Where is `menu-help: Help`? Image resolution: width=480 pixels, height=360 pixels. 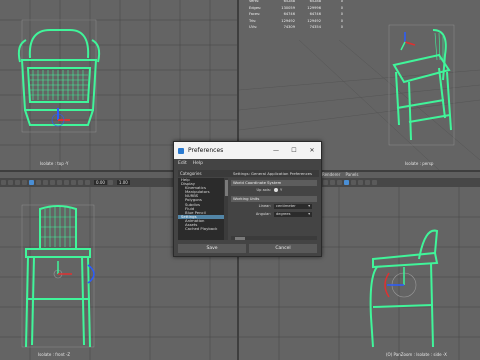
menu-help: Help is located at coordinates (198, 163).